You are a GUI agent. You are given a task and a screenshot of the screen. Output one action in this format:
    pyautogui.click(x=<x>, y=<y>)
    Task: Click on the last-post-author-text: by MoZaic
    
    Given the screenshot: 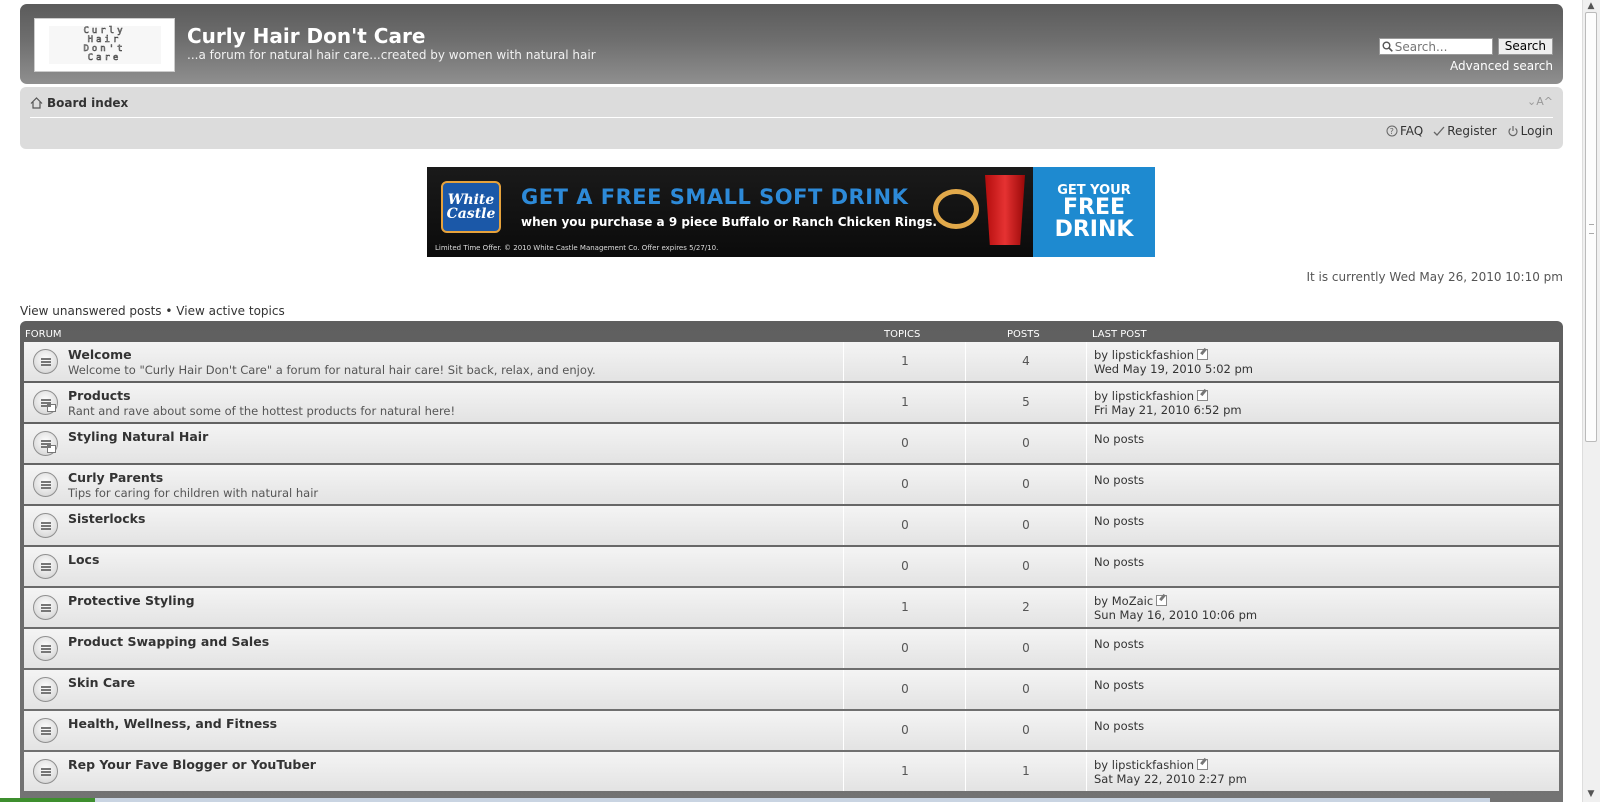 What is the action you would take?
    pyautogui.click(x=1123, y=601)
    